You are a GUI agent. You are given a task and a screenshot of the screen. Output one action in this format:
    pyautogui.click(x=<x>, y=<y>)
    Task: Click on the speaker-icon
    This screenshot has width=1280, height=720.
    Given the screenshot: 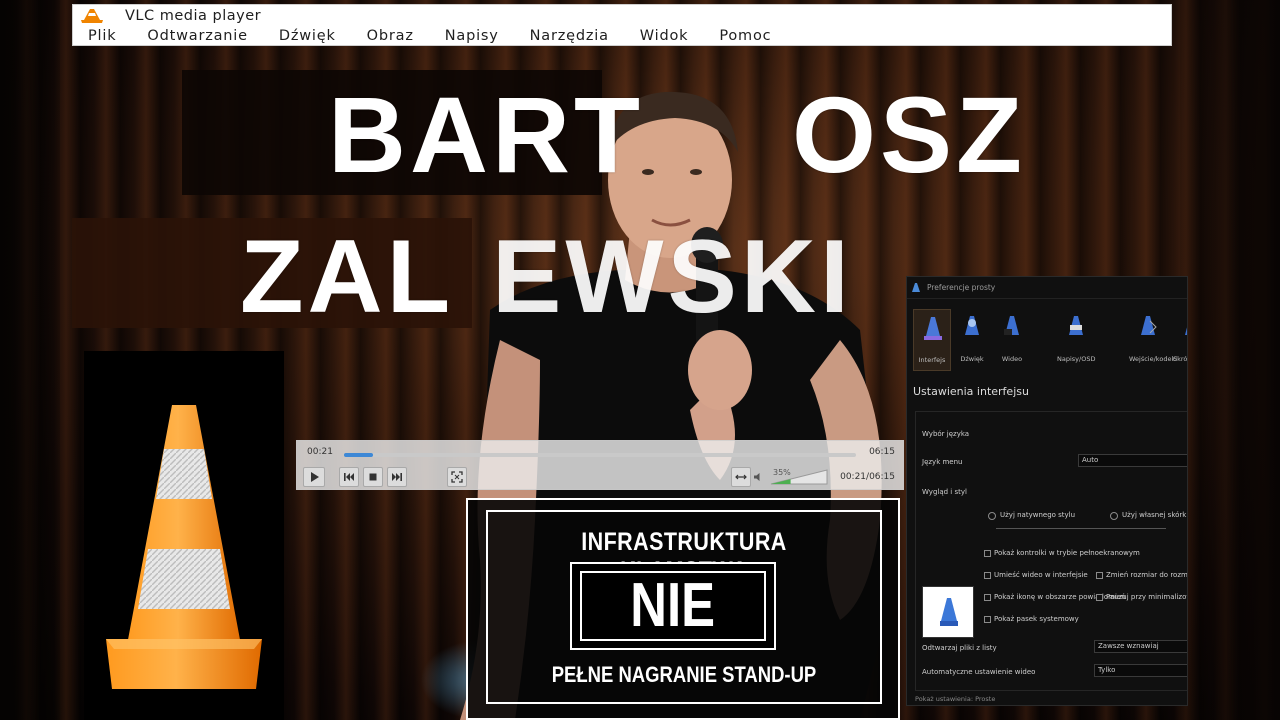 What is the action you would take?
    pyautogui.click(x=758, y=477)
    